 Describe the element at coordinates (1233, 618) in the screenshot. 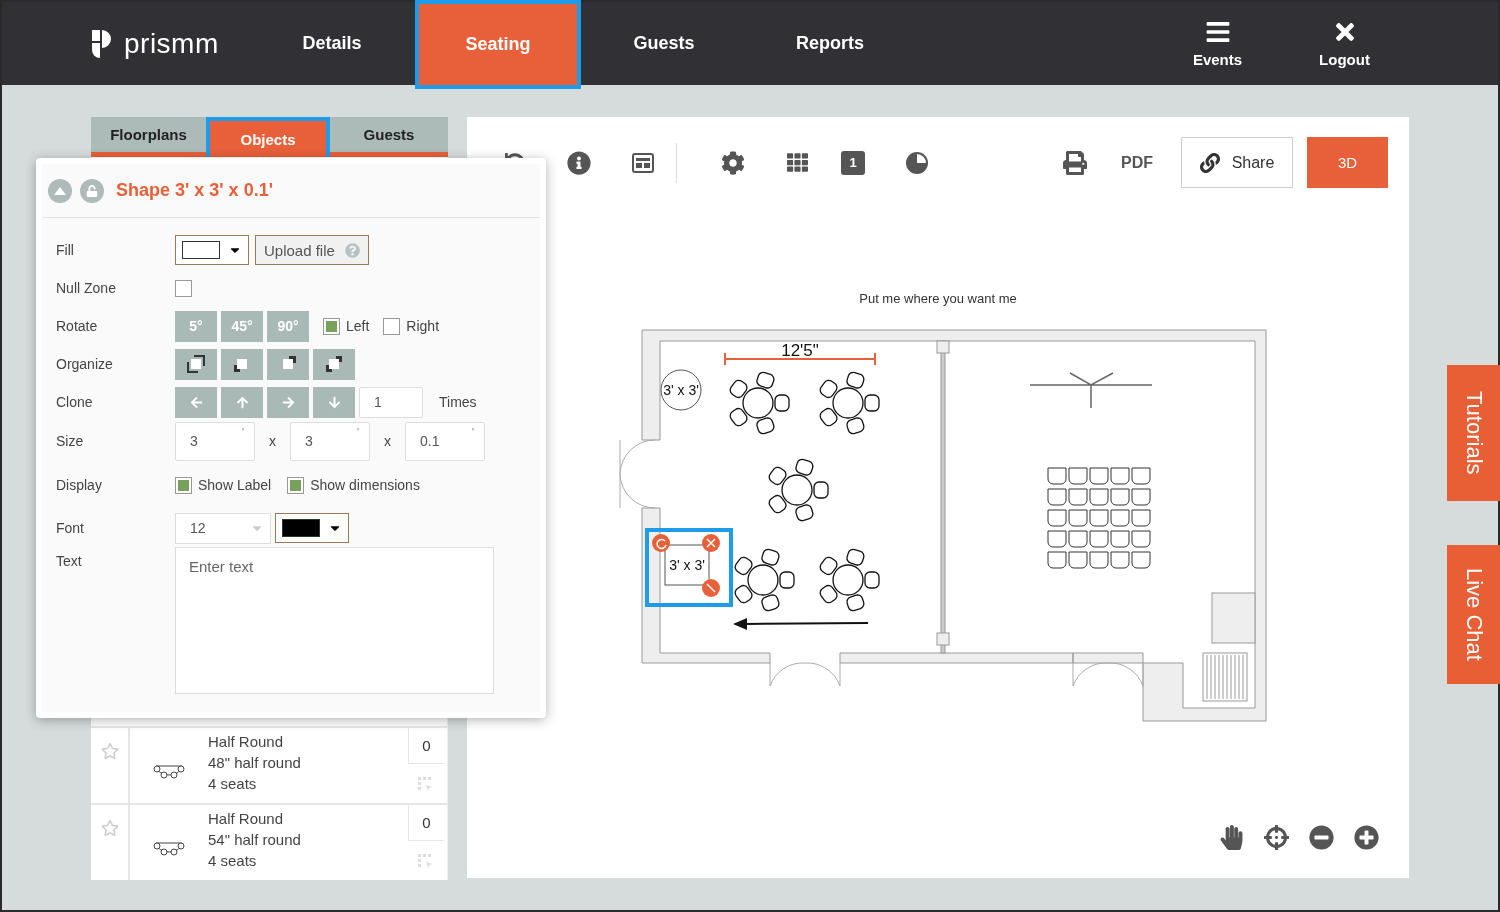

I see `pillar-drawing` at that location.